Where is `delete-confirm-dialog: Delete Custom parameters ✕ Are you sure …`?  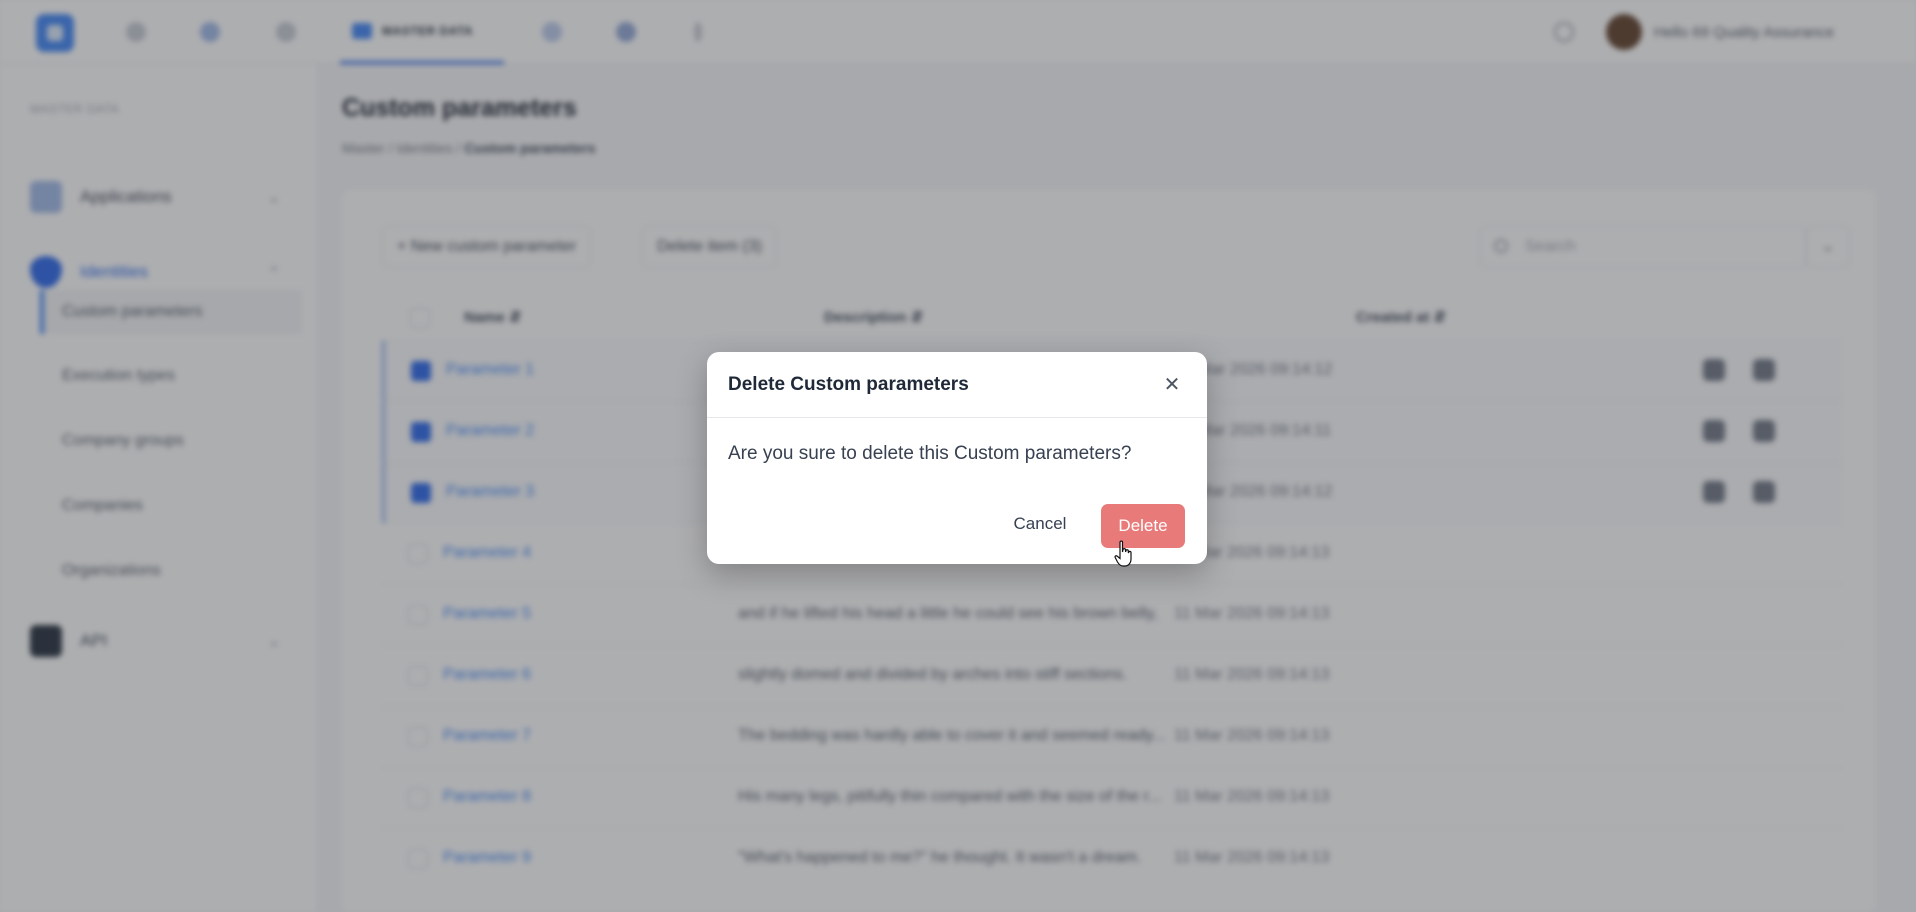 delete-confirm-dialog: Delete Custom parameters ✕ Are you sure … is located at coordinates (957, 458).